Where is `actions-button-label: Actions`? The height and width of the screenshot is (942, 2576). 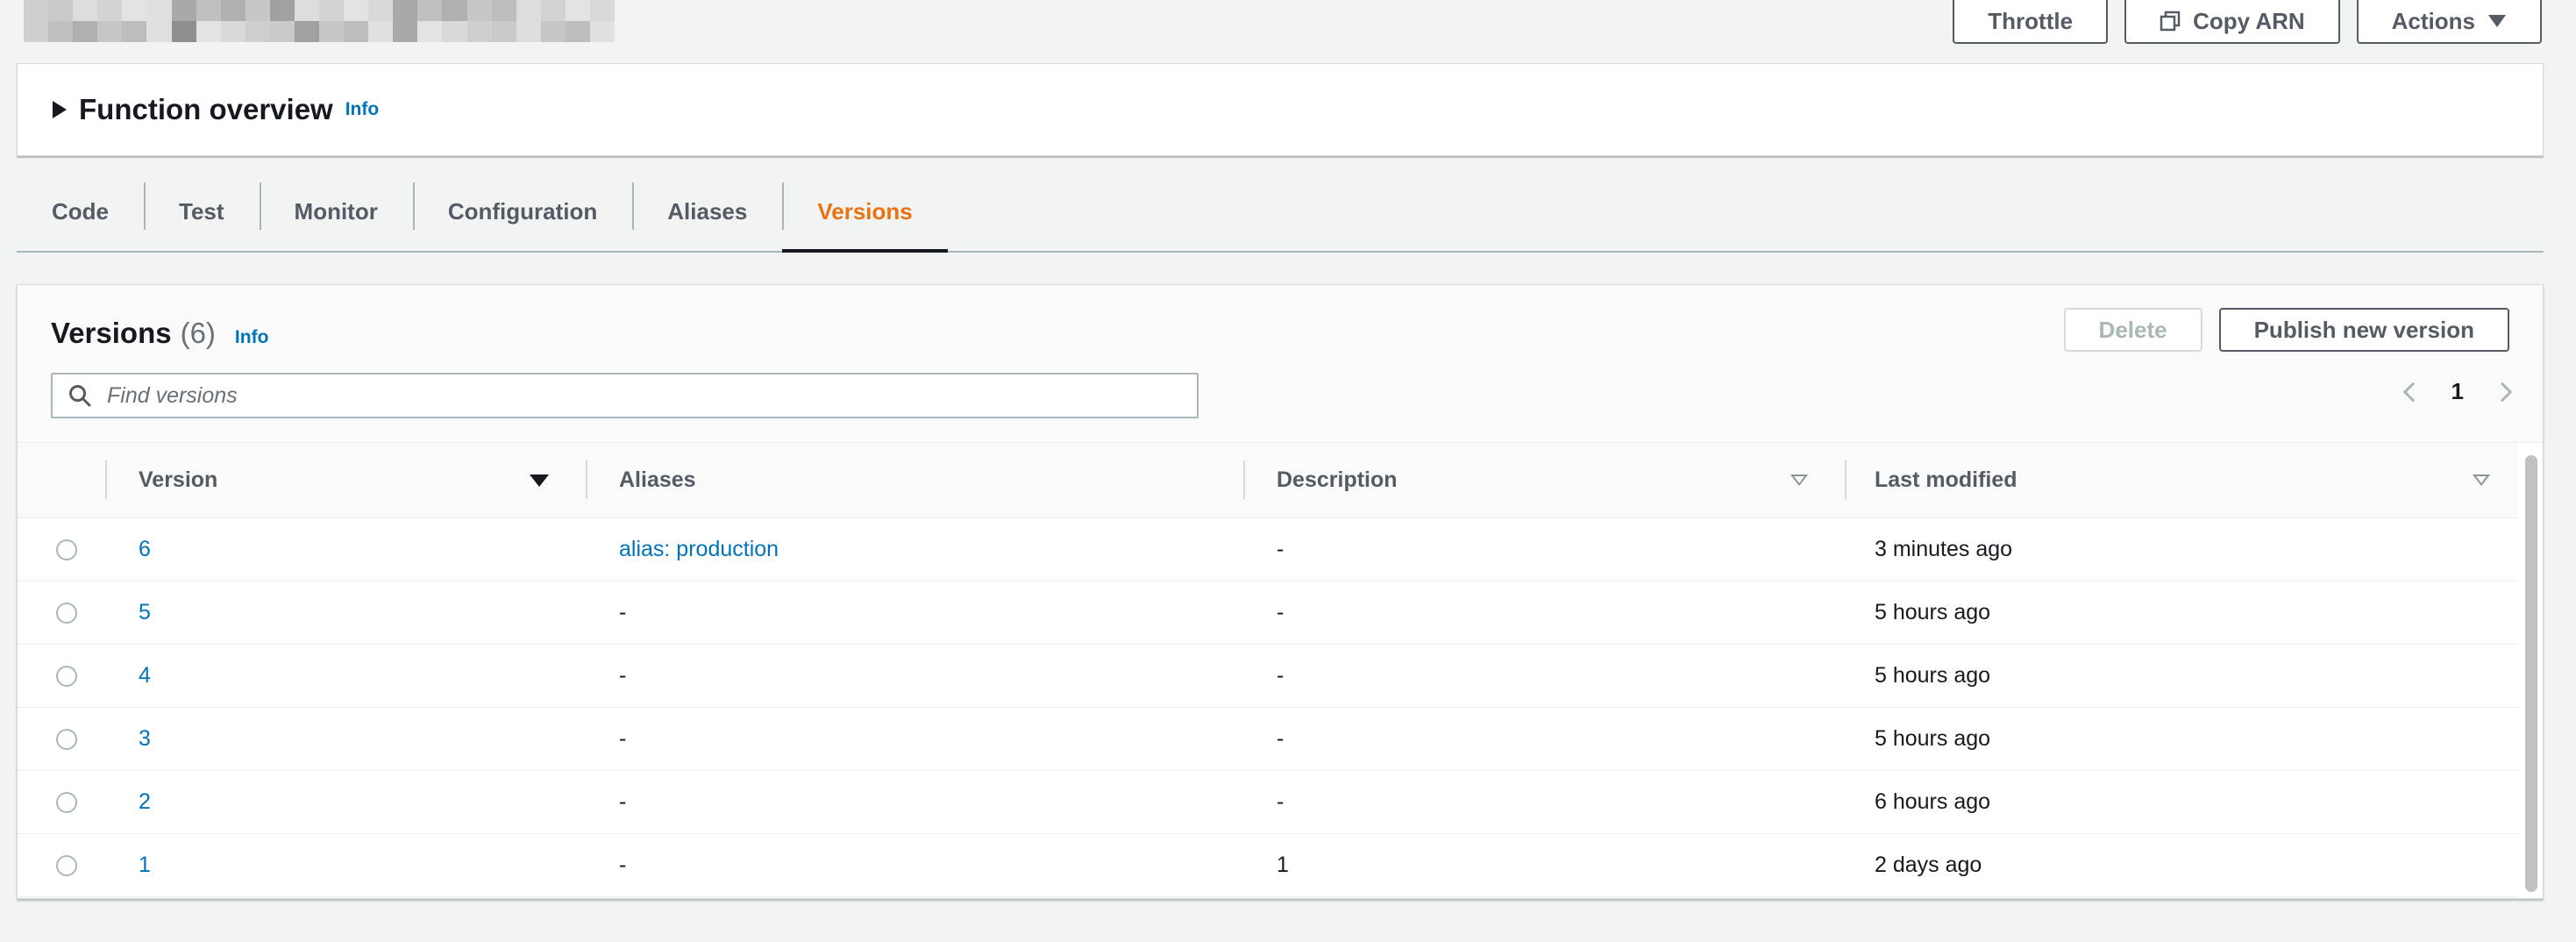 actions-button-label: Actions is located at coordinates (2433, 20).